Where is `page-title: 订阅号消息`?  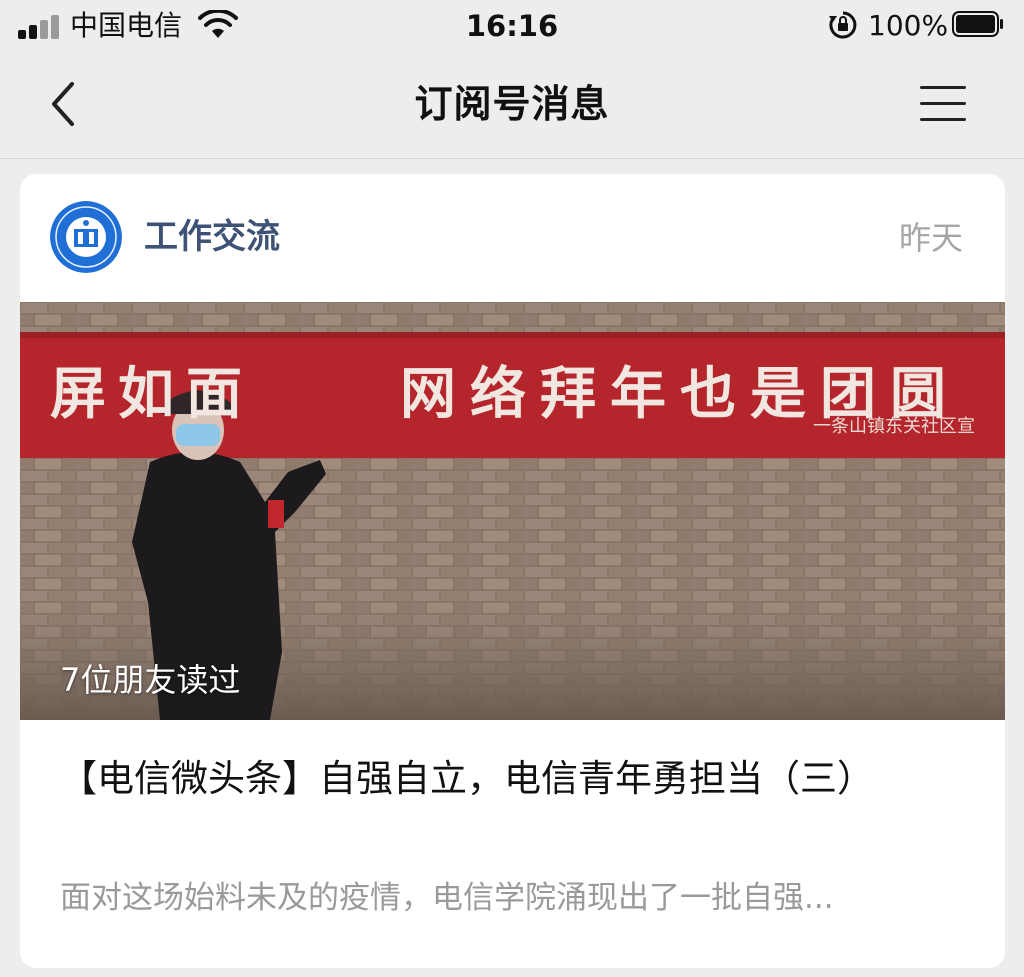 page-title: 订阅号消息 is located at coordinates (512, 104).